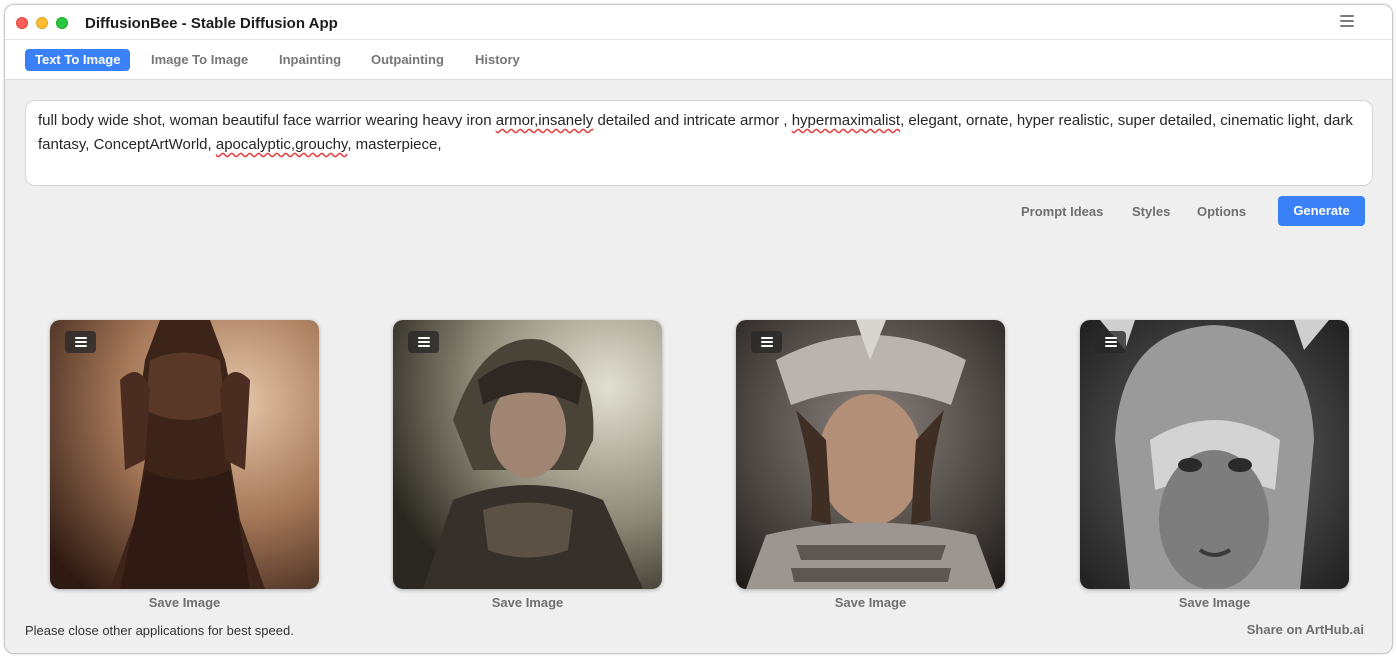 The image size is (1397, 658). What do you see at coordinates (1321, 211) in the screenshot?
I see `generate-button: Generate` at bounding box center [1321, 211].